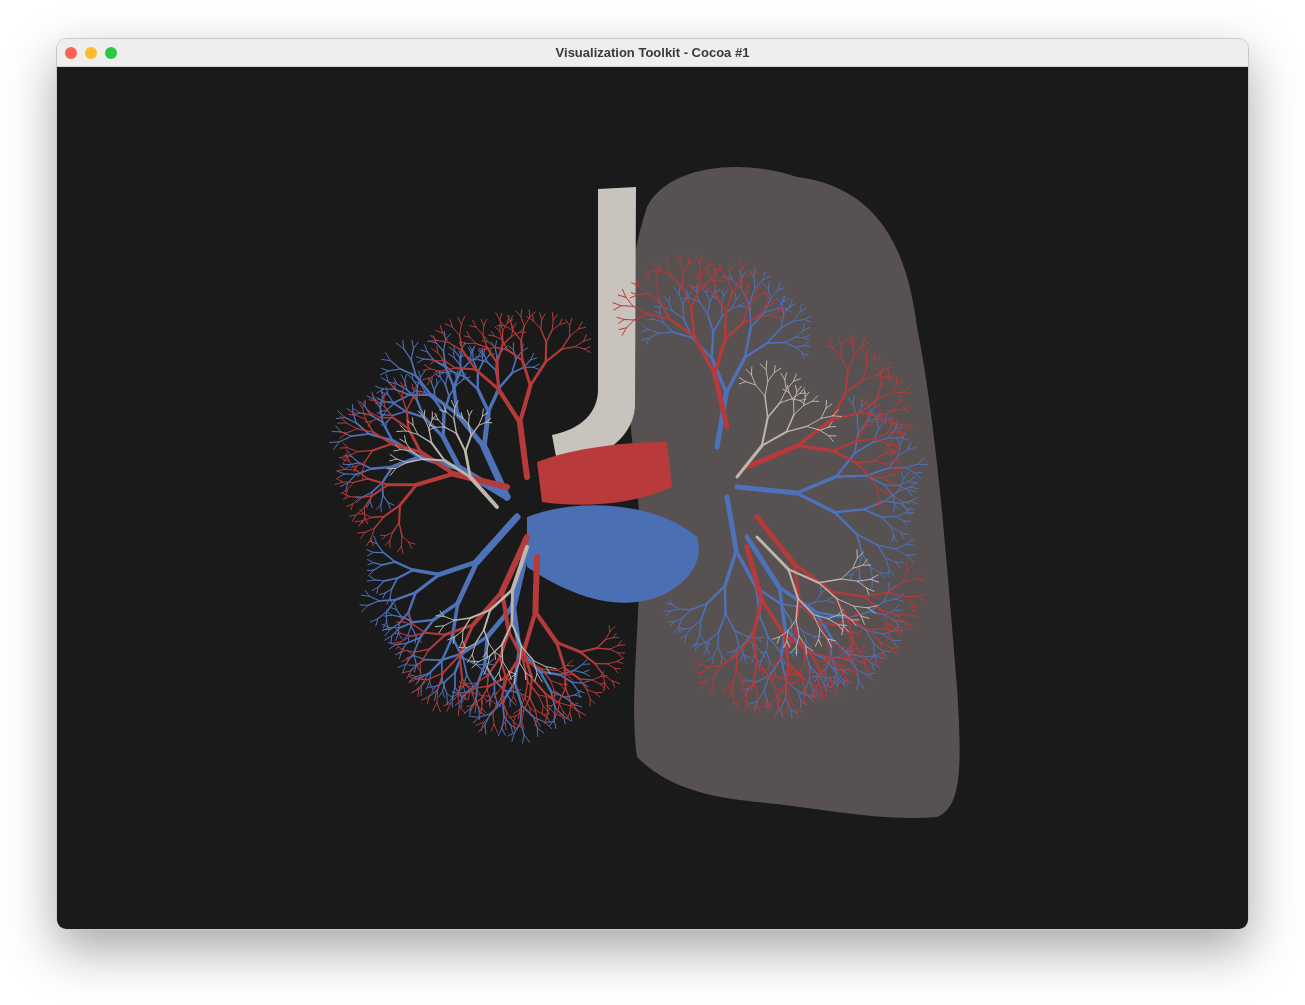  I want to click on minimize-button, so click(91, 53).